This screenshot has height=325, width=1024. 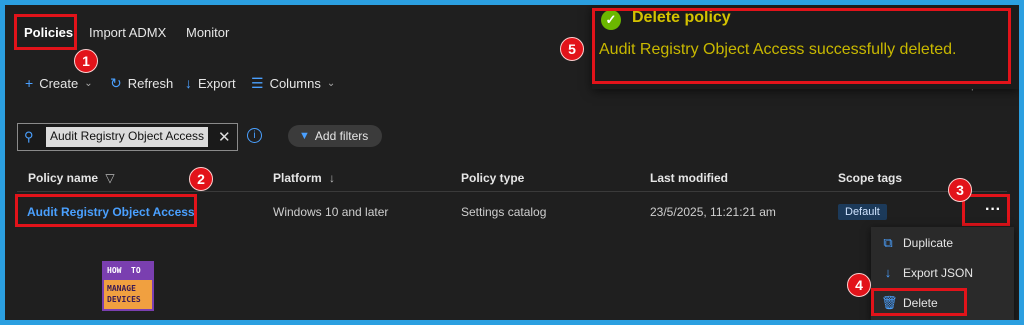 What do you see at coordinates (106, 210) in the screenshot?
I see `annotation-box-policy-name` at bounding box center [106, 210].